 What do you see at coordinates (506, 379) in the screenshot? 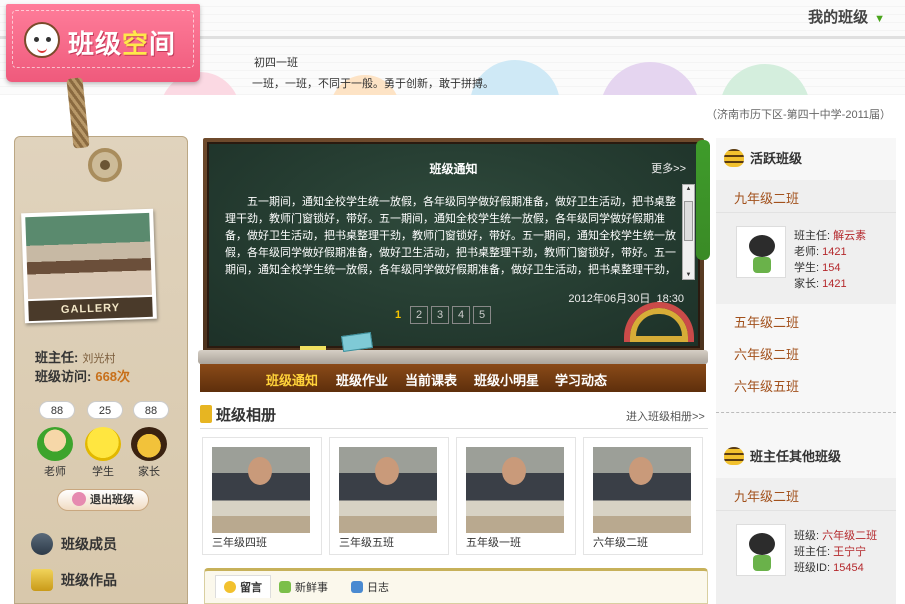
I see `tab-class-stars: 班级小明星` at bounding box center [506, 379].